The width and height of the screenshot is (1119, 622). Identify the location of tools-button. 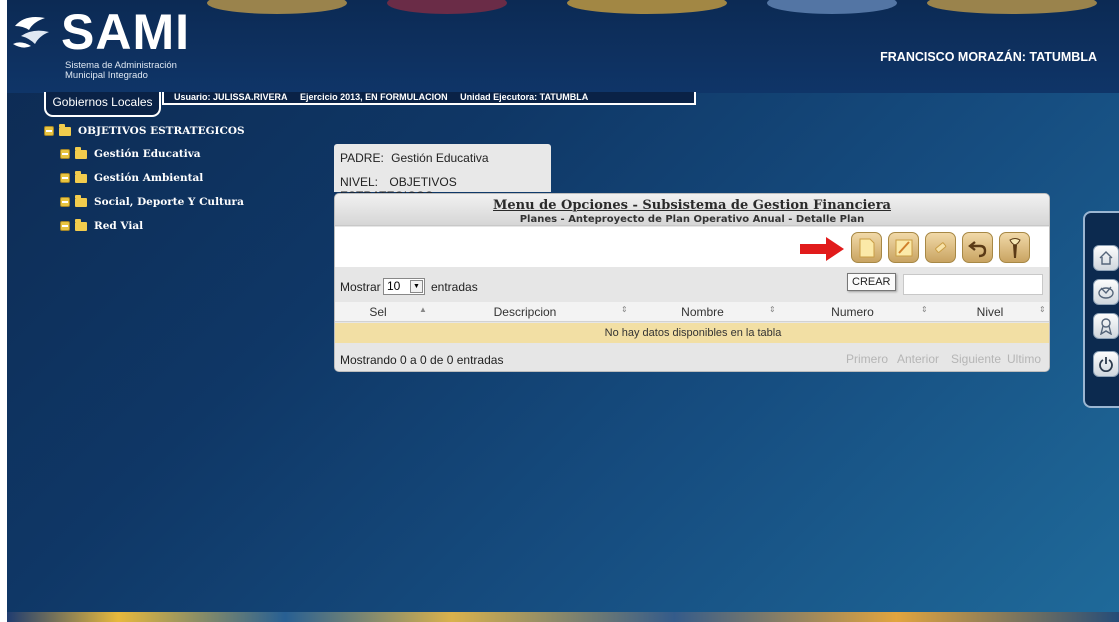
(1106, 292).